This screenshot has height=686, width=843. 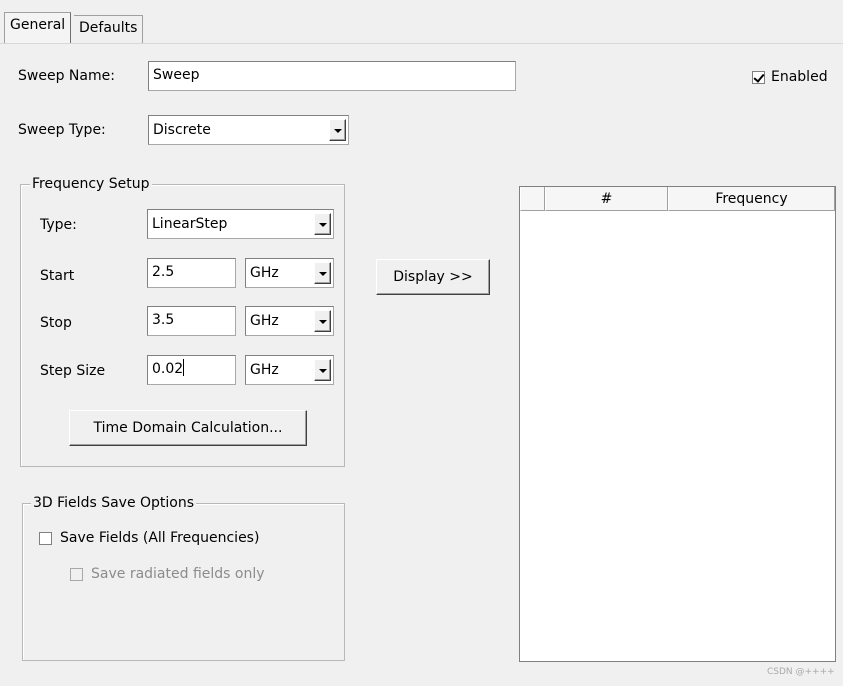 What do you see at coordinates (56, 323) in the screenshot?
I see `stop-label: Stop` at bounding box center [56, 323].